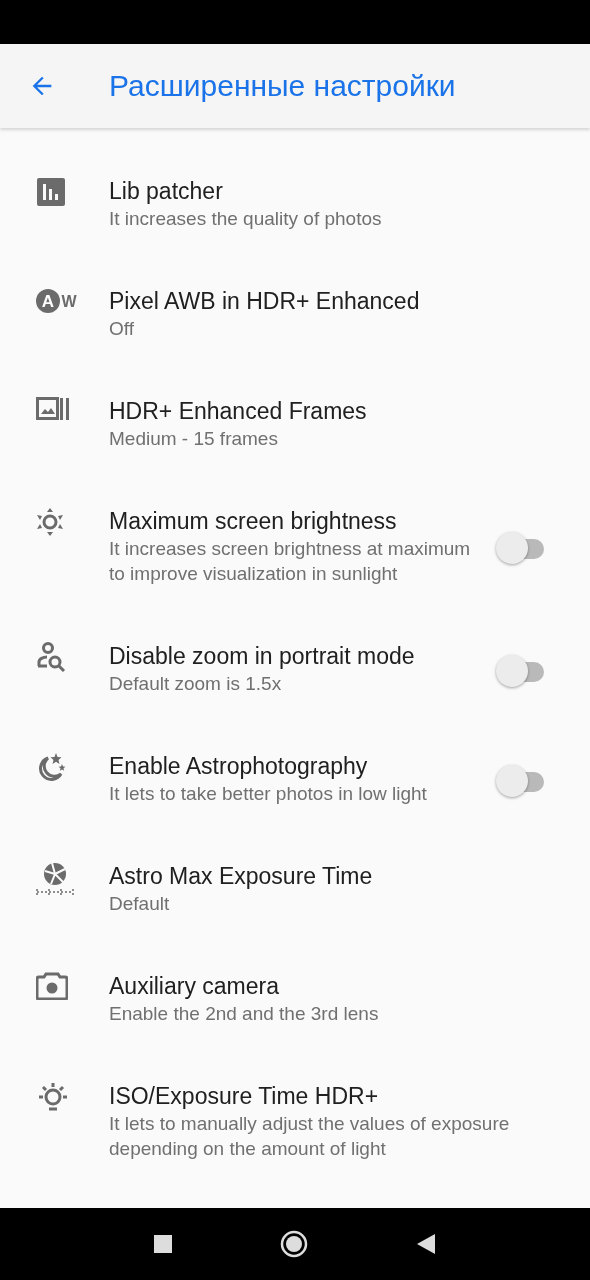 The width and height of the screenshot is (590, 1280). I want to click on person-search-icon, so click(52, 657).